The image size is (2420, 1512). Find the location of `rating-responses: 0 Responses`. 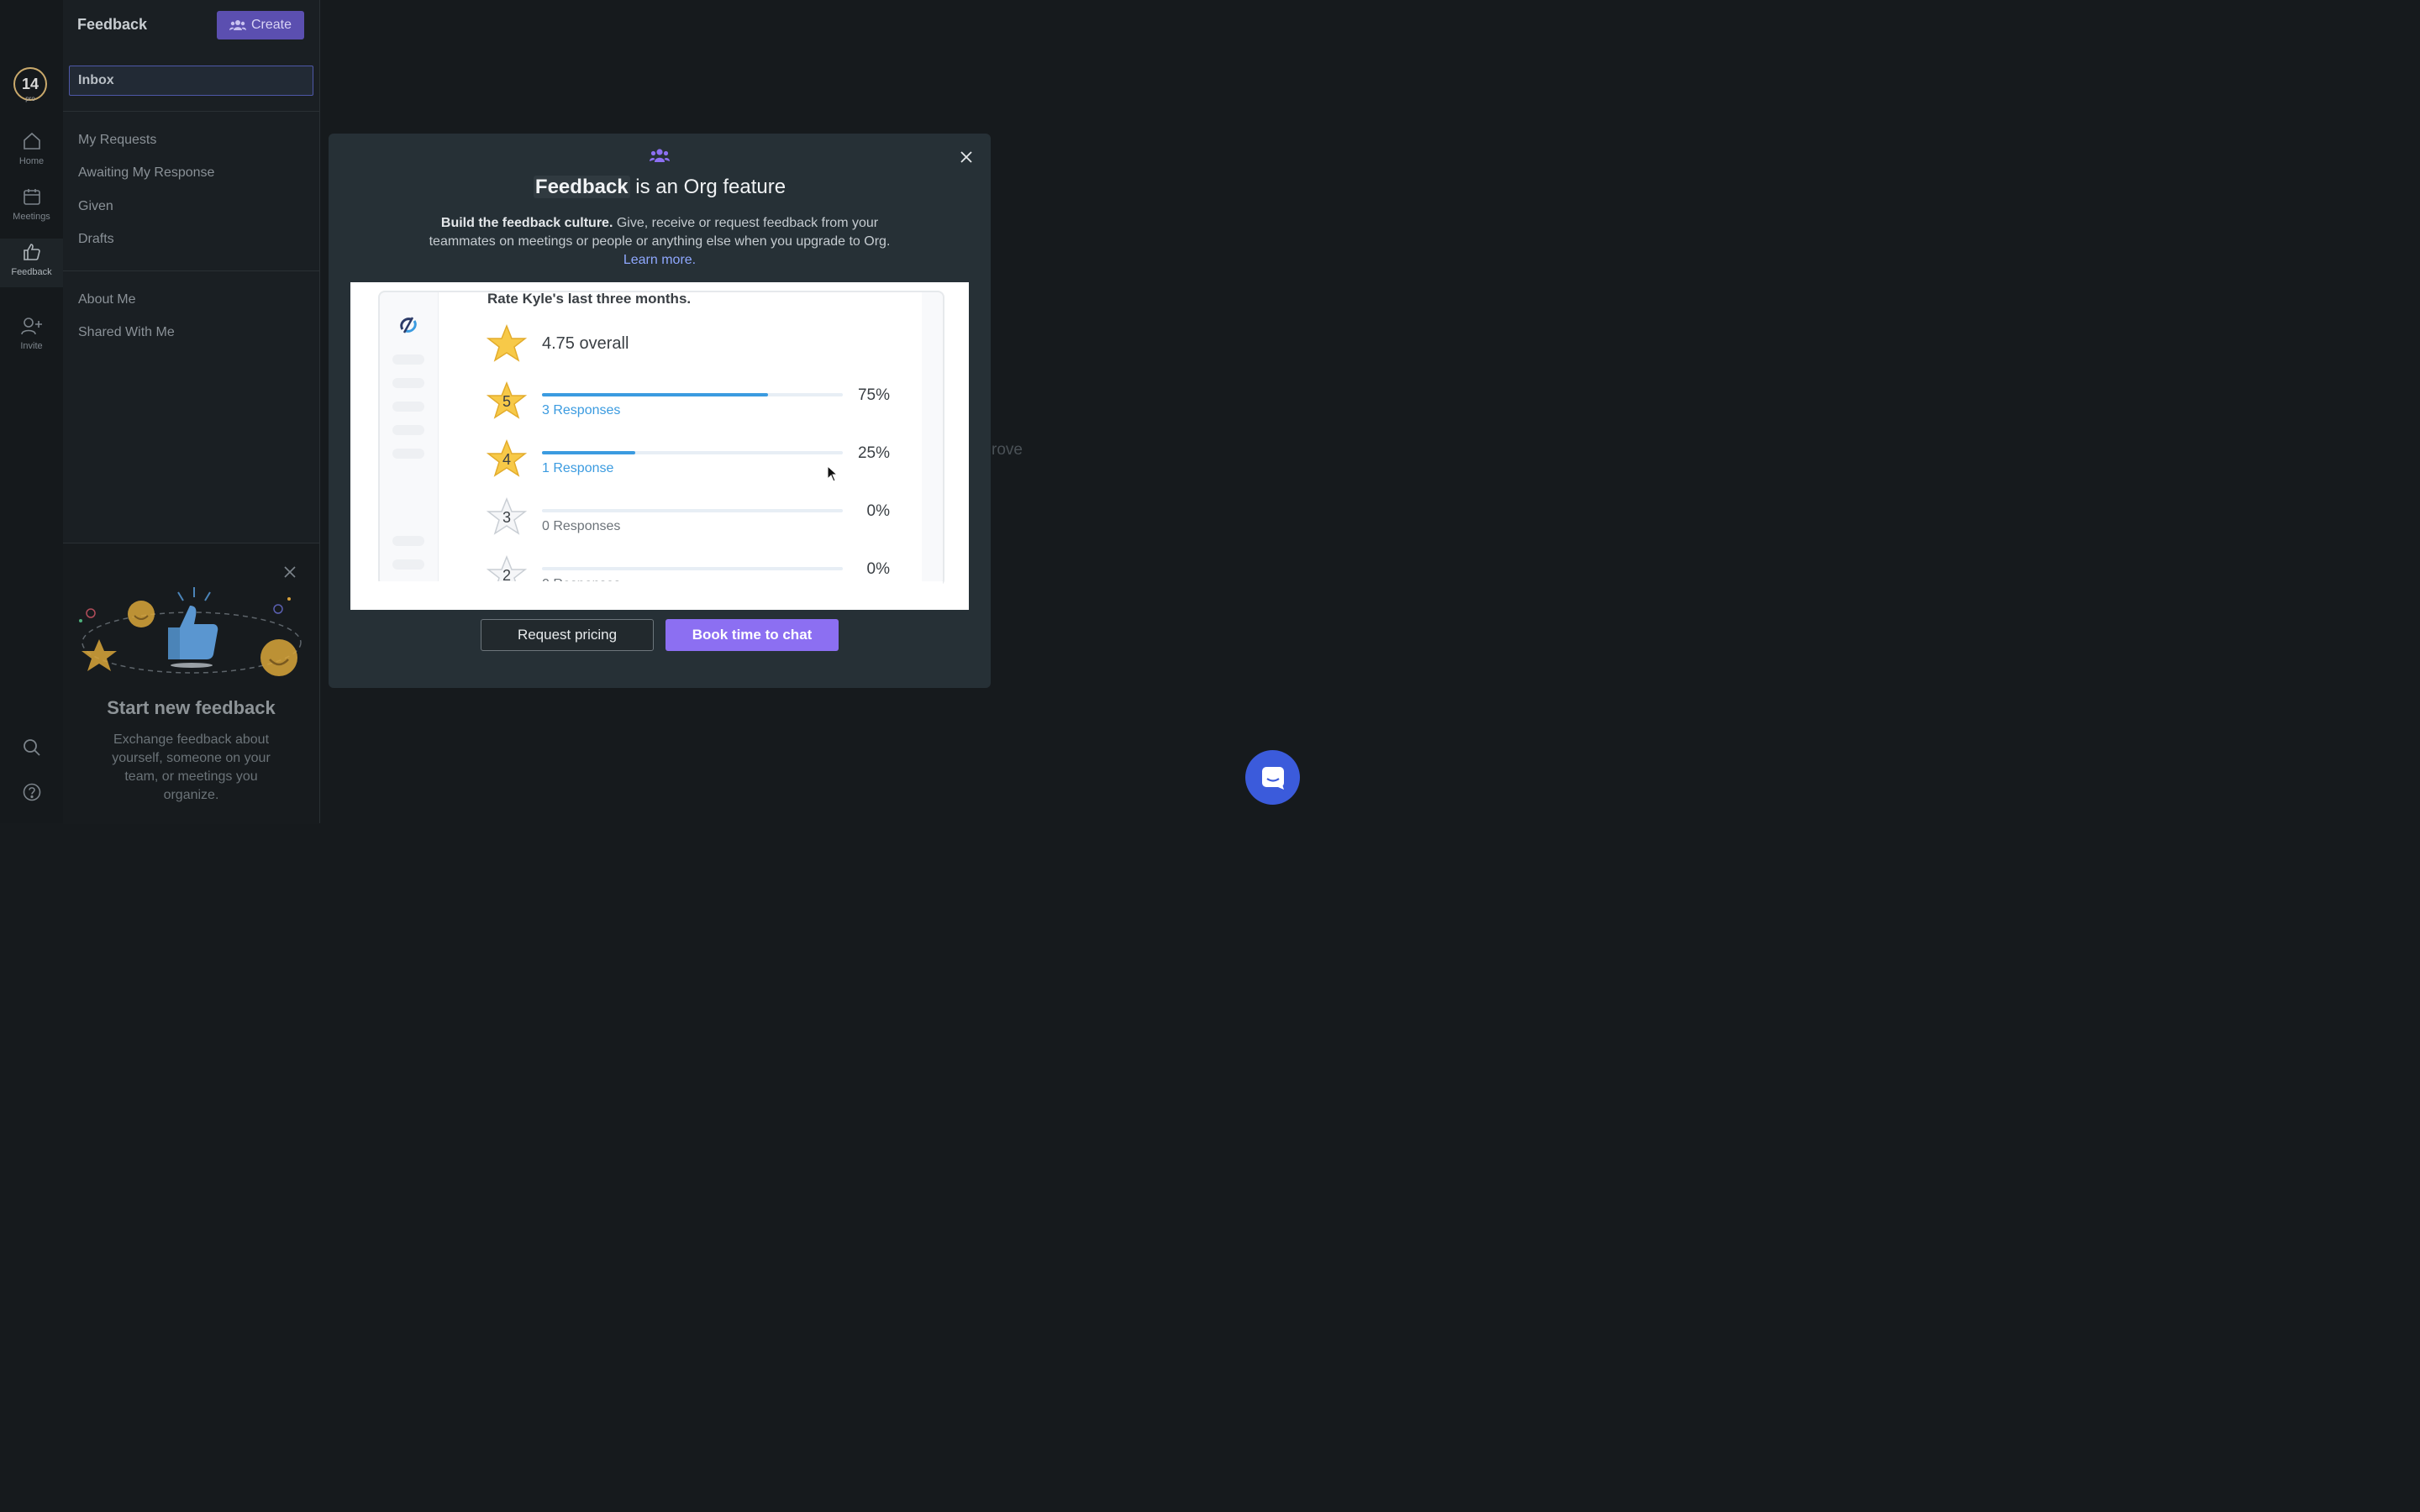

rating-responses: 0 Responses is located at coordinates (582, 526).